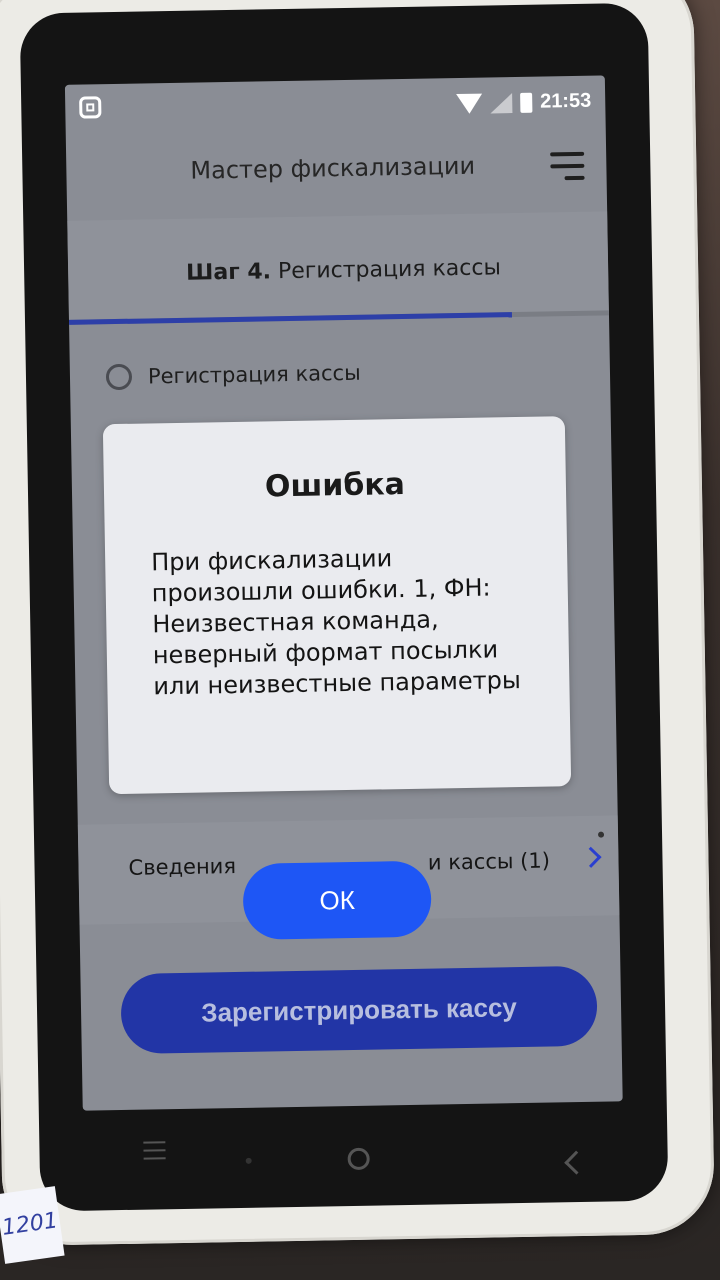 This screenshot has height=1280, width=720. What do you see at coordinates (358, 1159) in the screenshot?
I see `nav-home-icon` at bounding box center [358, 1159].